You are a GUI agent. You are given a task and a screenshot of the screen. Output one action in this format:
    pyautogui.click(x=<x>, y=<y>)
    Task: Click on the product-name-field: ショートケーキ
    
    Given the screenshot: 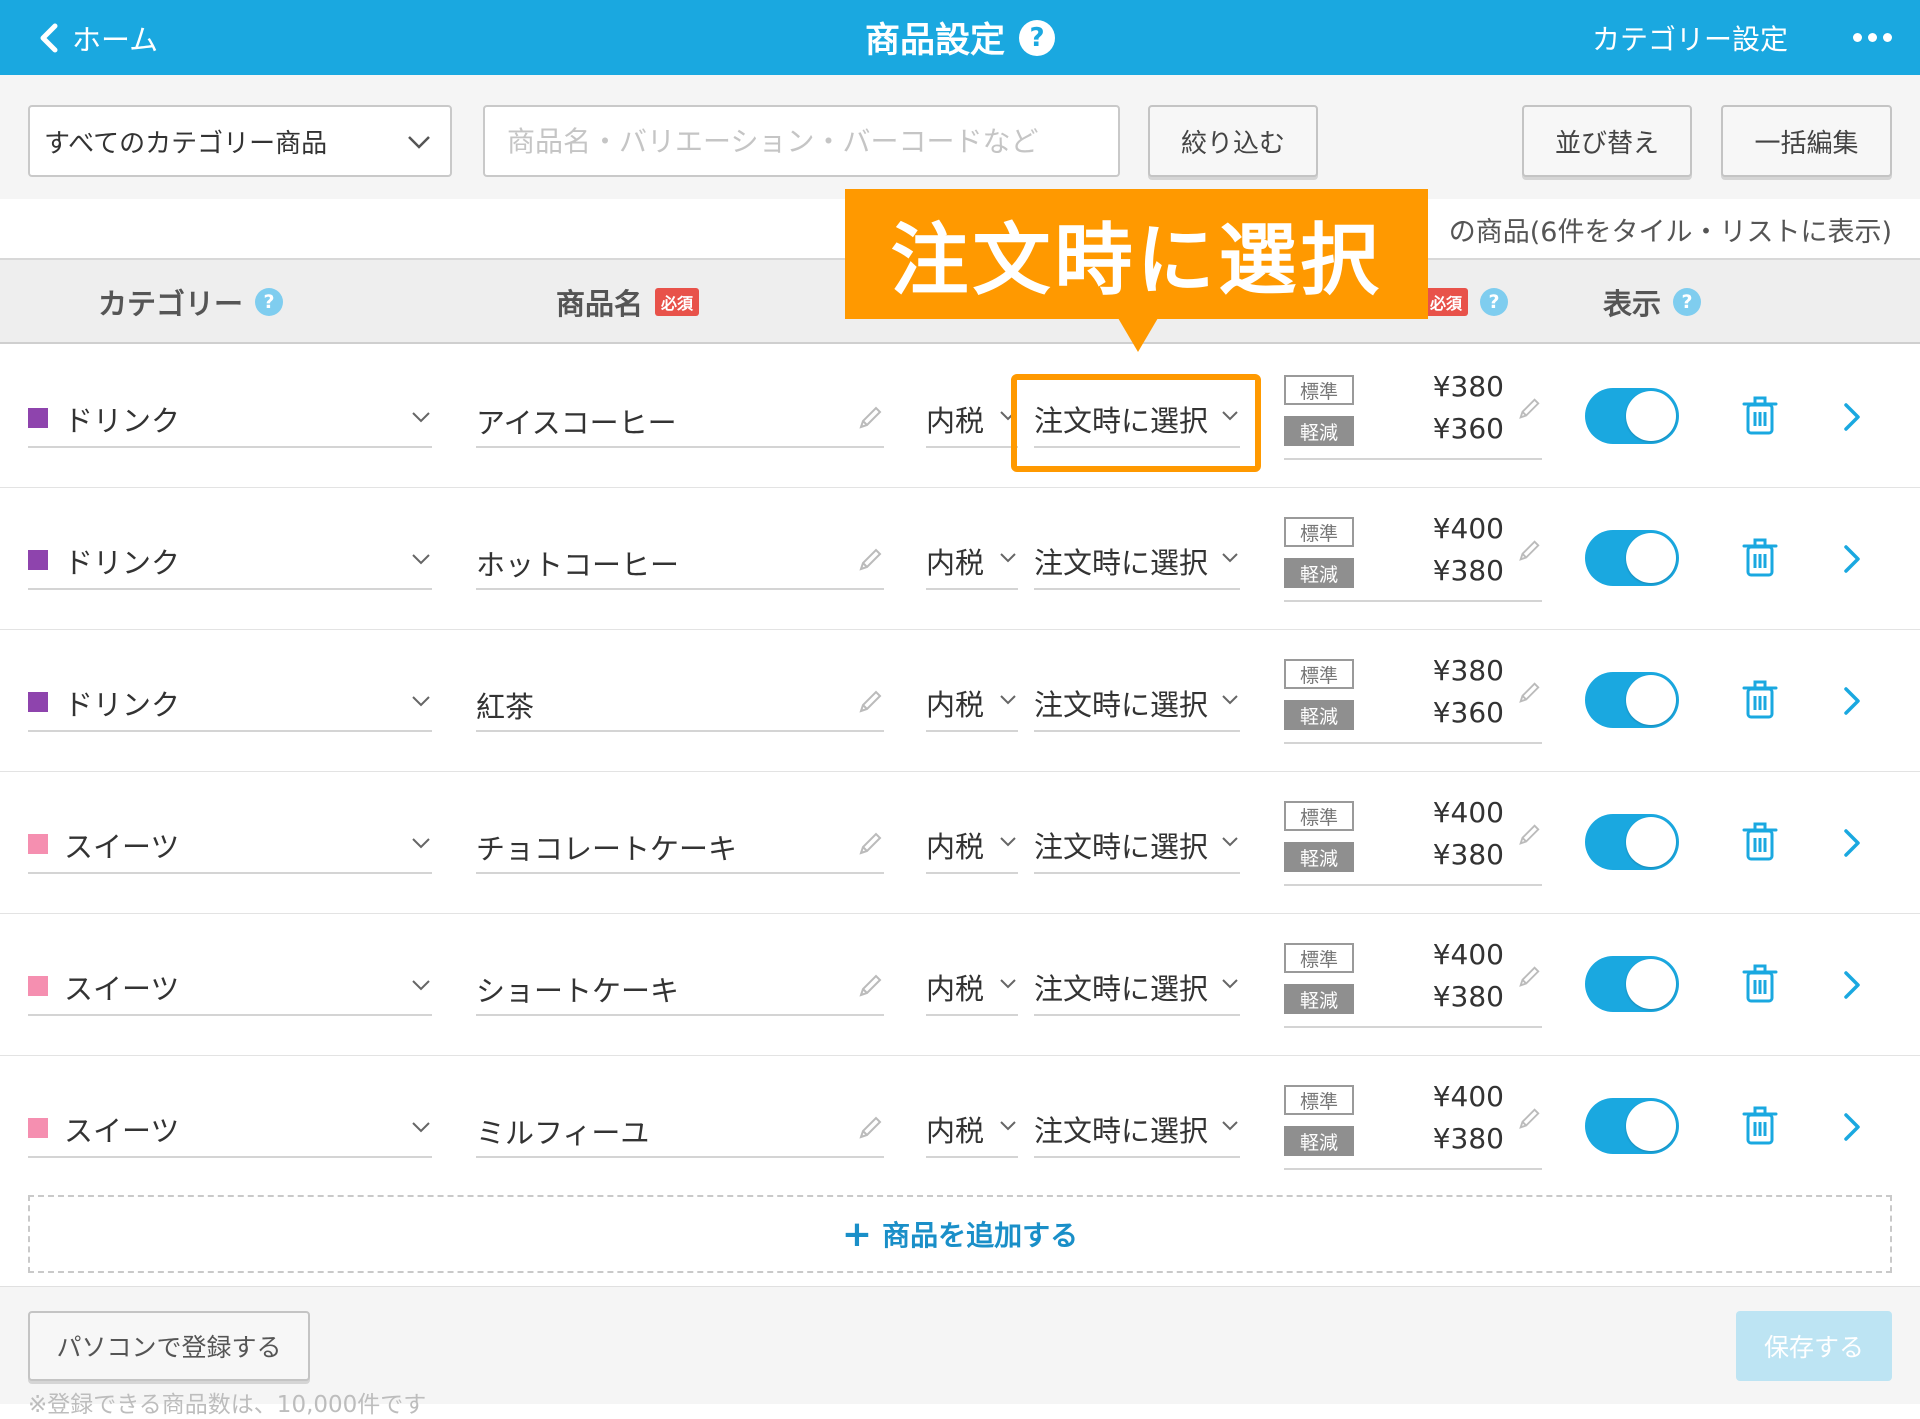 What is the action you would take?
    pyautogui.click(x=577, y=989)
    